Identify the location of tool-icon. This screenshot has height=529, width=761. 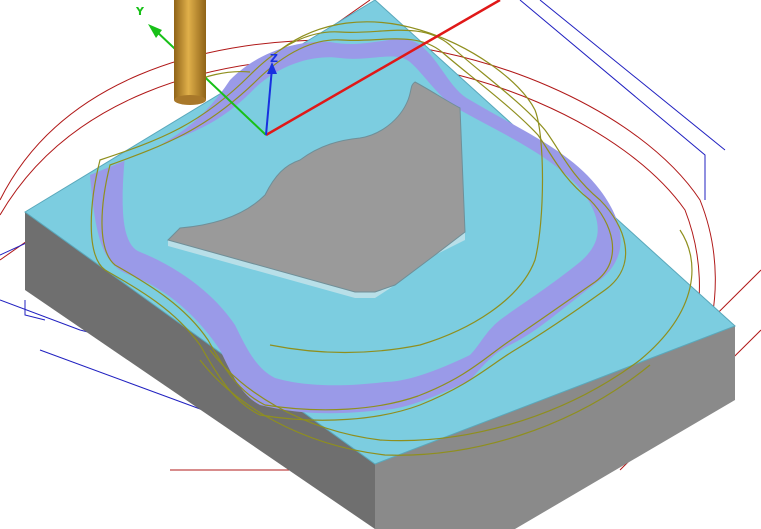
(190, 52).